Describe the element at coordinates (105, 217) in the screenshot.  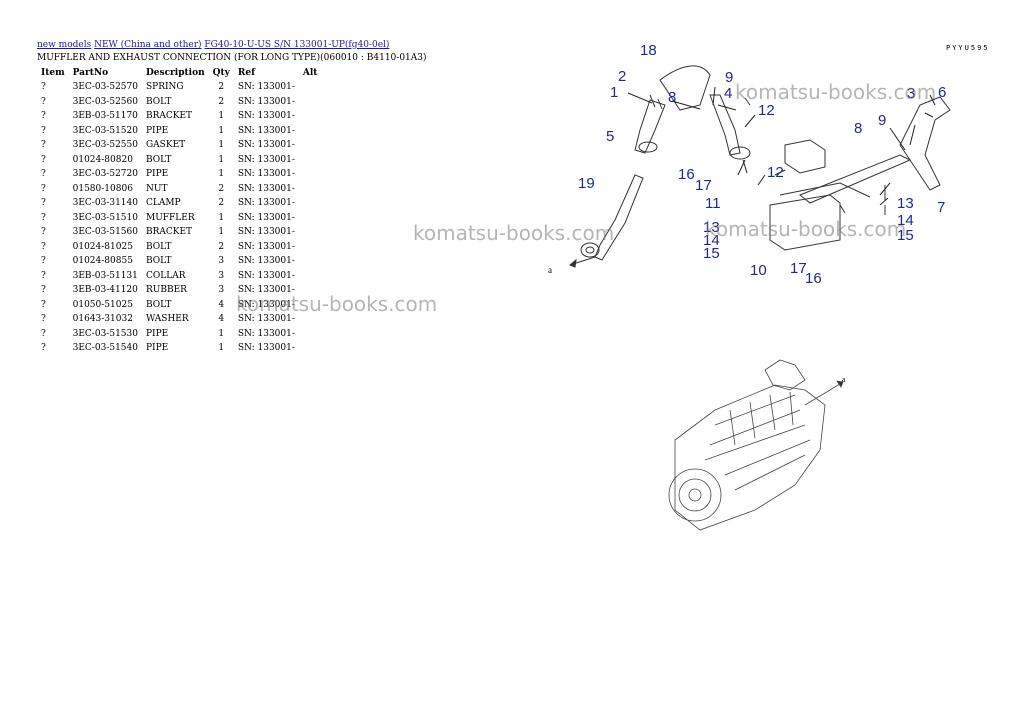
I see `cell-partno: 3EC-03-51510` at that location.